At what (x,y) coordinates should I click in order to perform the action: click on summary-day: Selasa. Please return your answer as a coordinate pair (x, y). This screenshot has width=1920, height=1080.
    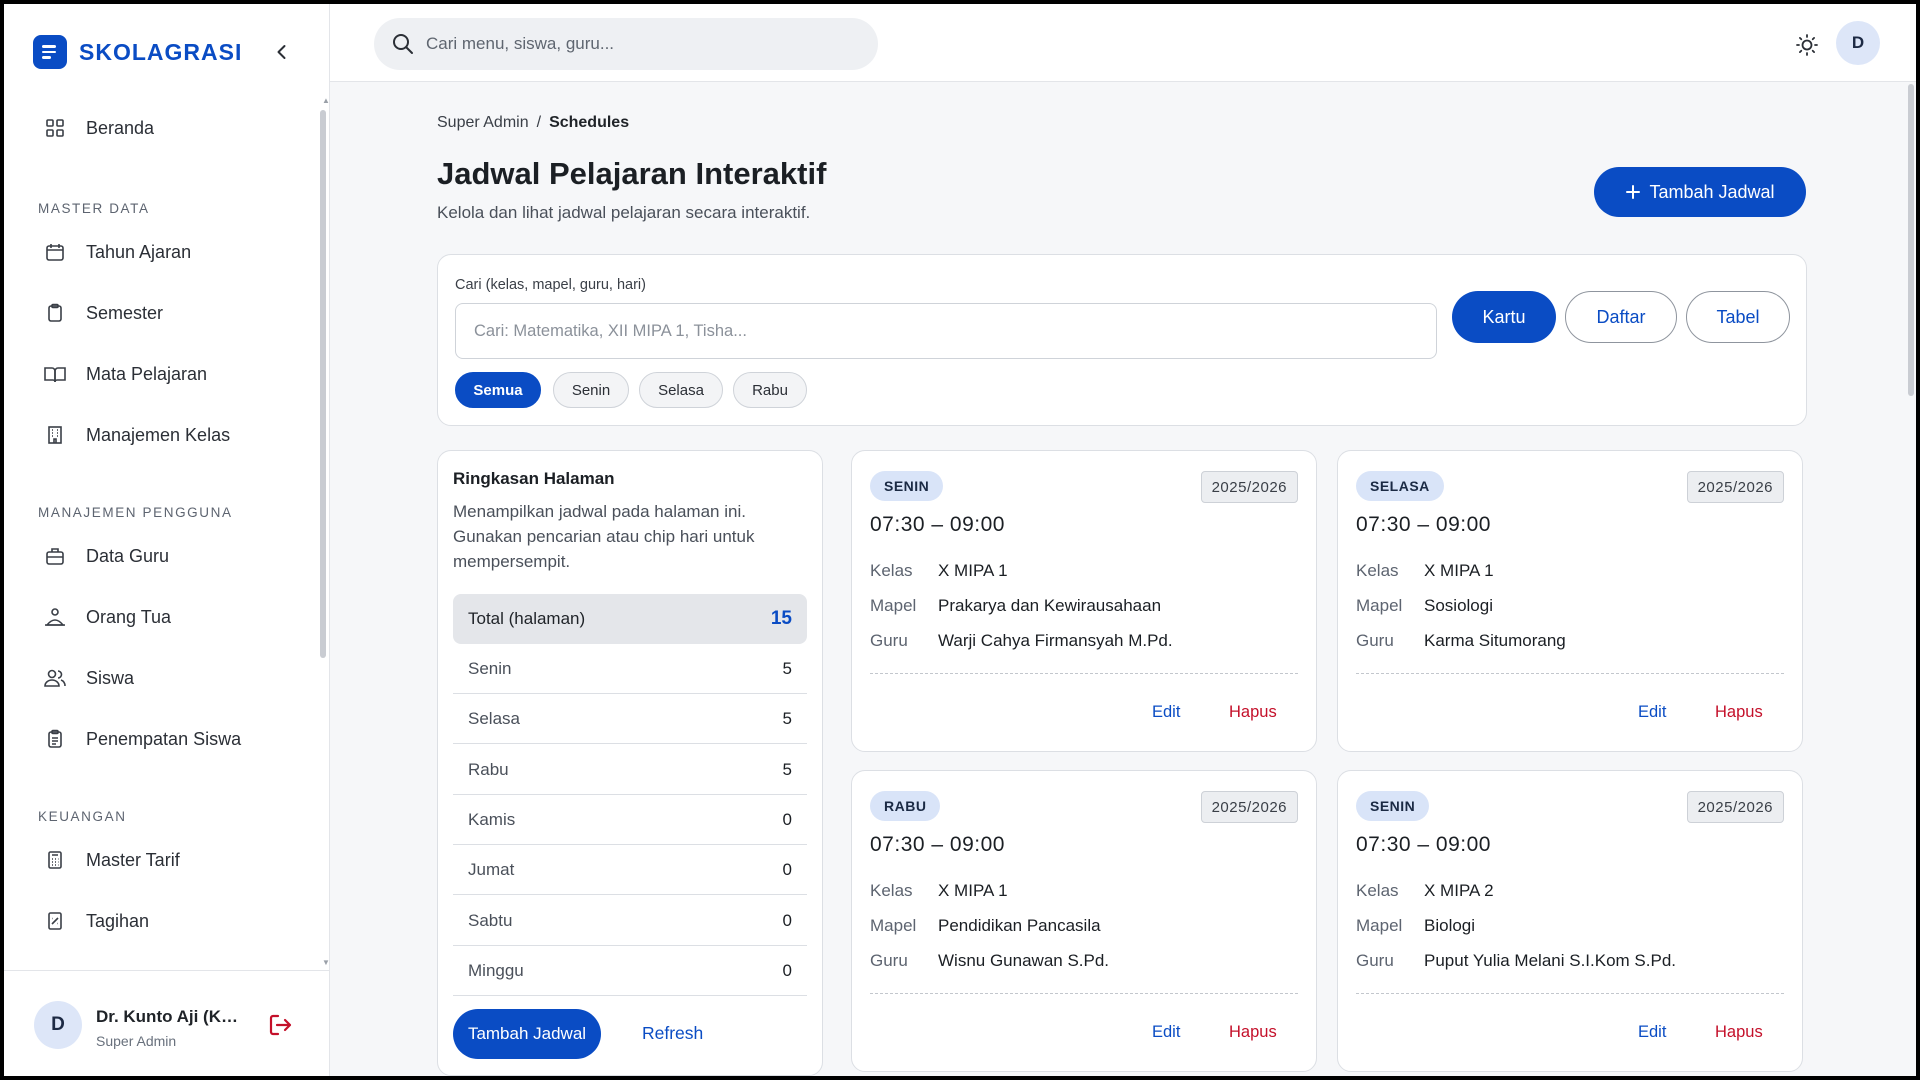
    Looking at the image, I should click on (494, 718).